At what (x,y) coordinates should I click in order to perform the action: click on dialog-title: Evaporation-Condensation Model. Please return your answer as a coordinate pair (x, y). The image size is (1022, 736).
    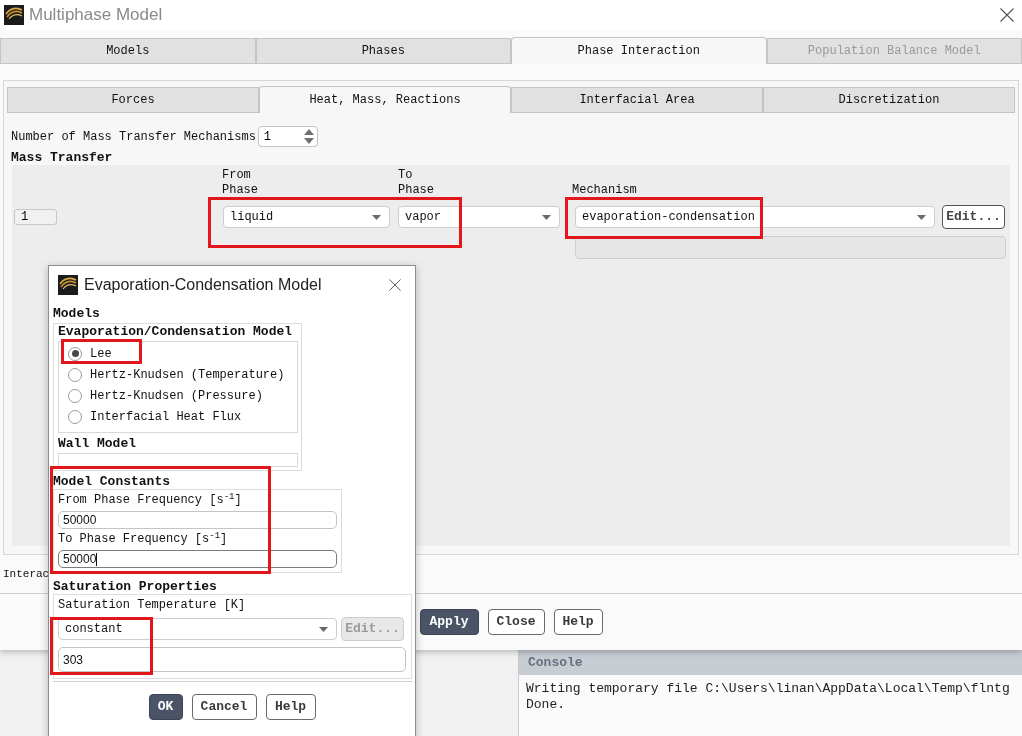
    Looking at the image, I should click on (203, 284).